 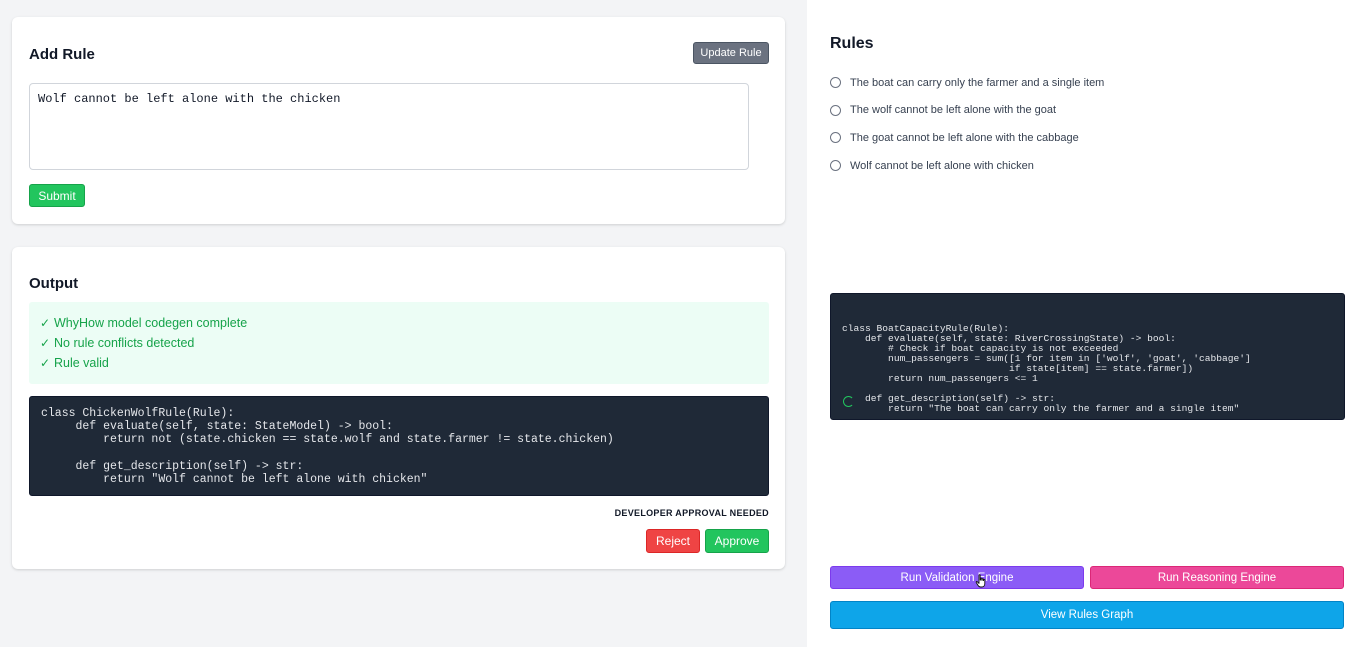 What do you see at coordinates (1217, 577) in the screenshot?
I see `run-reasoning-engine-button: Run Reasoning Engine` at bounding box center [1217, 577].